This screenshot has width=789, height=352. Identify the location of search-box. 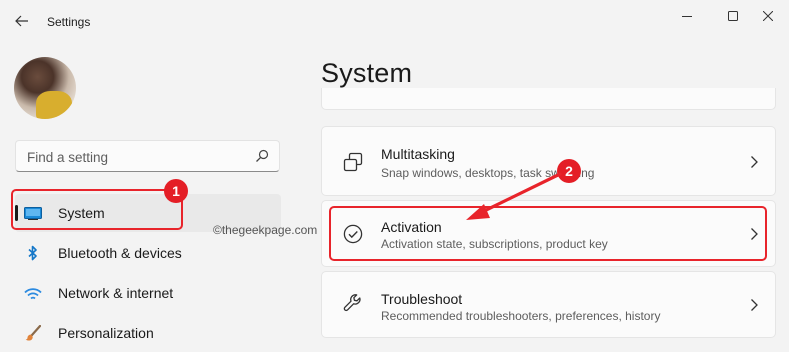
(147, 156).